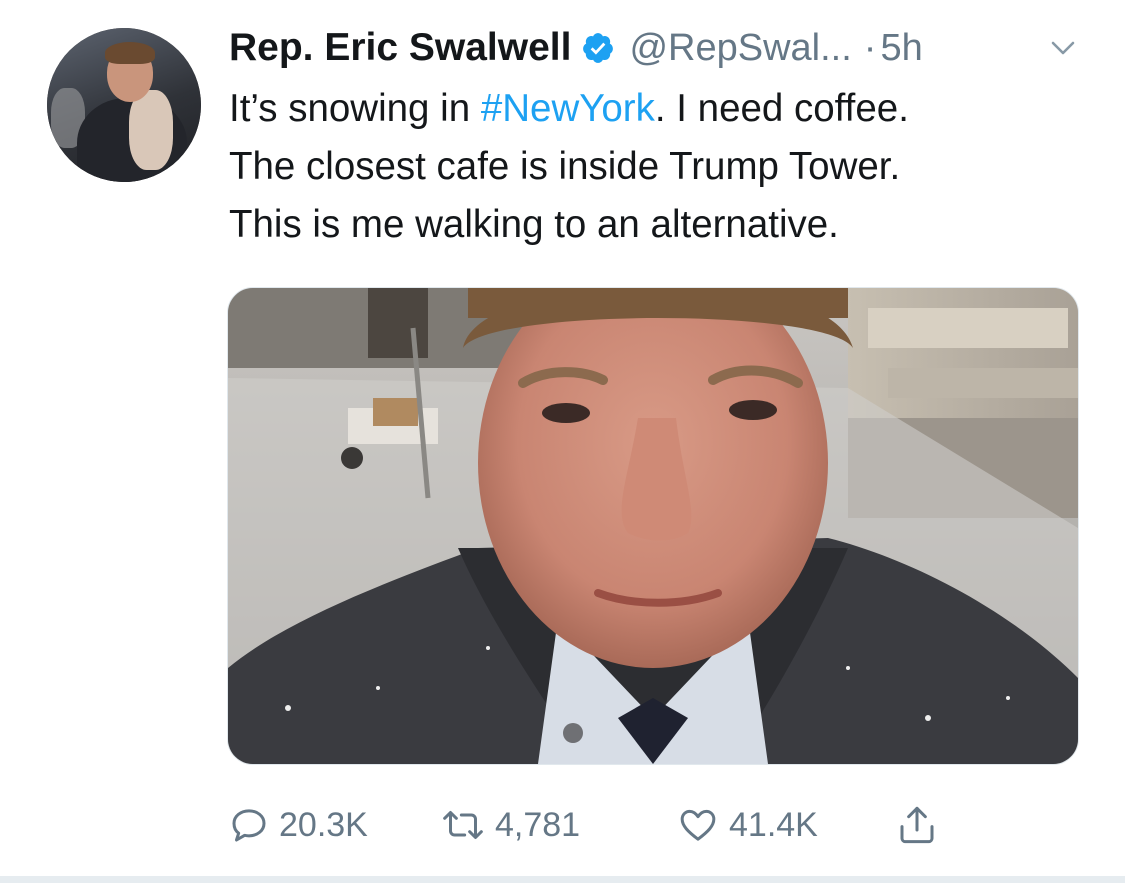 This screenshot has height=883, width=1125. Describe the element at coordinates (323, 824) in the screenshot. I see `reply-count: 20.3K` at that location.